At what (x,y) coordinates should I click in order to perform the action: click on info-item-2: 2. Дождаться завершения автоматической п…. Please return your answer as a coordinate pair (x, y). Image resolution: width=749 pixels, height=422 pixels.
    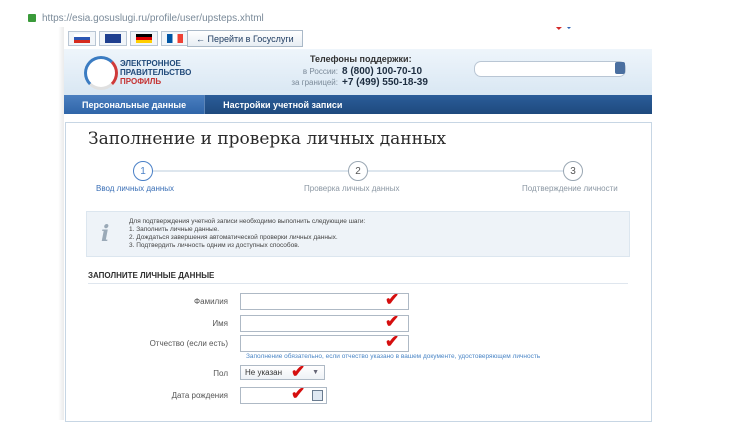
    Looking at the image, I should click on (233, 237).